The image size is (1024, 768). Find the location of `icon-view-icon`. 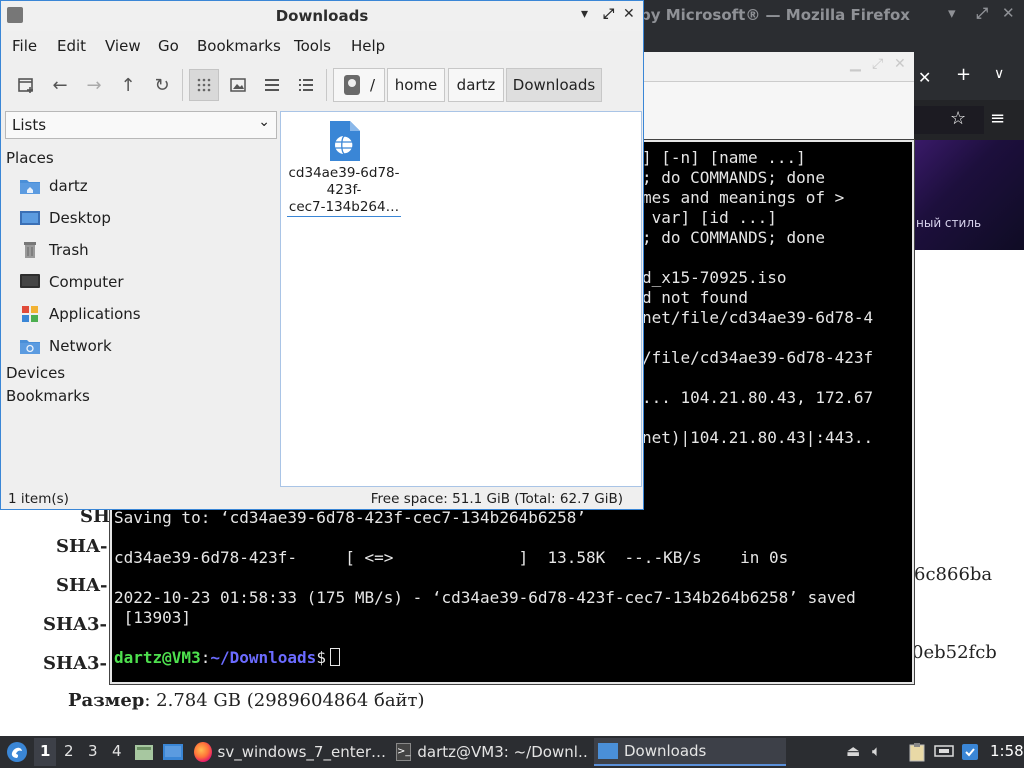

icon-view-icon is located at coordinates (204, 85).